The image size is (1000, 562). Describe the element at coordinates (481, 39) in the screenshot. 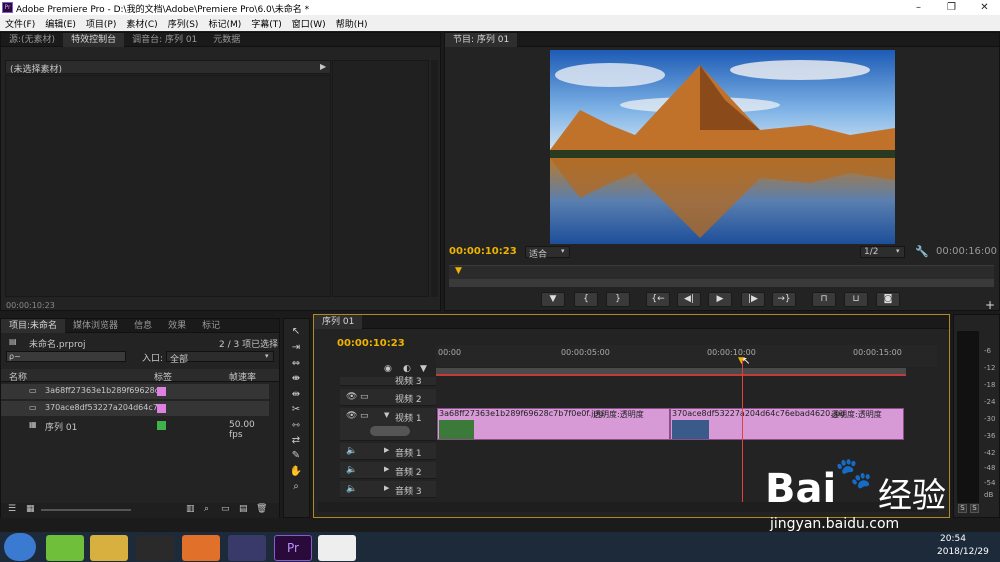

I see `tab-program: 节目: 序列 01` at that location.